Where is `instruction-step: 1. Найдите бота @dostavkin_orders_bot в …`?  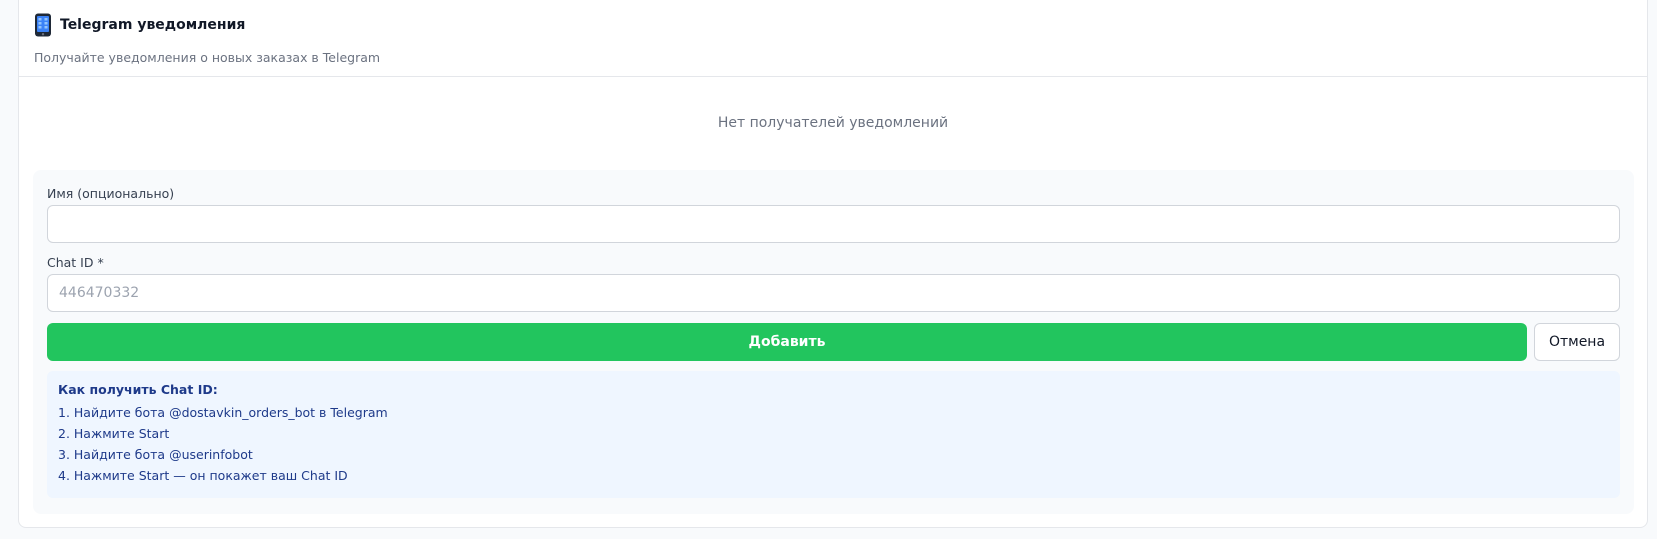
instruction-step: 1. Найдите бота @dostavkin_orders_bot в … is located at coordinates (223, 412).